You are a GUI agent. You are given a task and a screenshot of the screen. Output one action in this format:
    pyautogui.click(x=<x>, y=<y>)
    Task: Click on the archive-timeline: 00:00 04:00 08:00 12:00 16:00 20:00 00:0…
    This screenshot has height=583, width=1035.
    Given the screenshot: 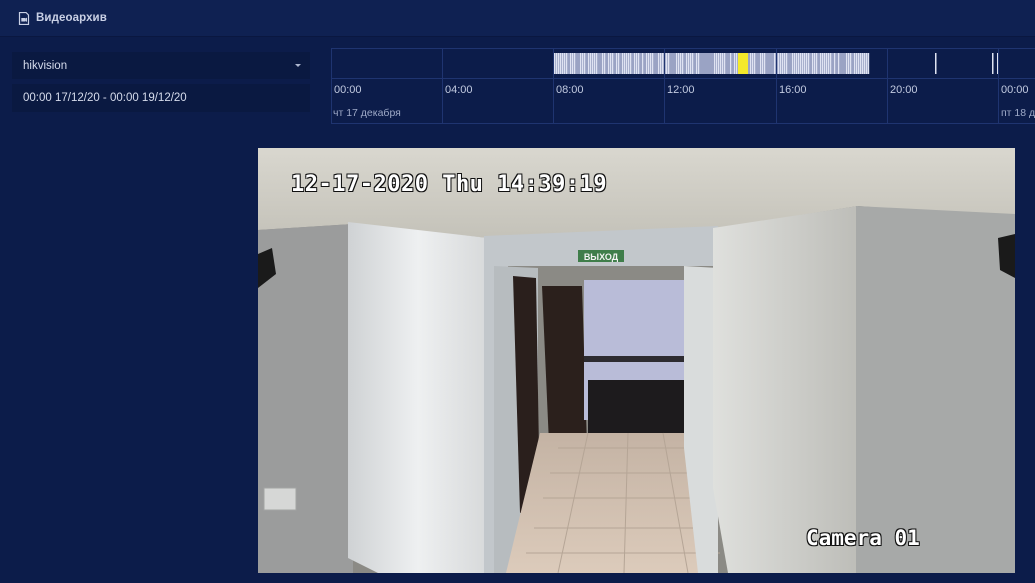 What is the action you would take?
    pyautogui.click(x=683, y=86)
    